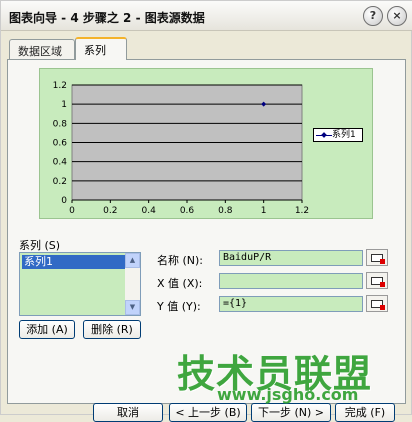 This screenshot has width=412, height=422. What do you see at coordinates (397, 16) in the screenshot?
I see `close-icon: ×` at bounding box center [397, 16].